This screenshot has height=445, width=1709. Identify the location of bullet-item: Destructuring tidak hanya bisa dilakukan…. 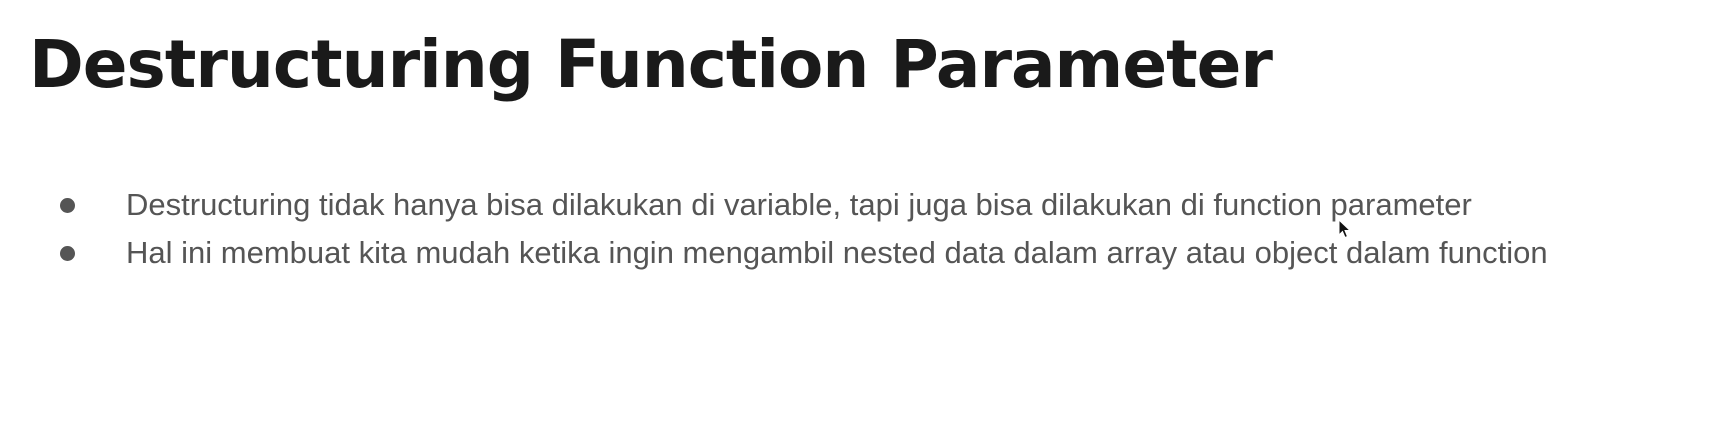
(798, 205).